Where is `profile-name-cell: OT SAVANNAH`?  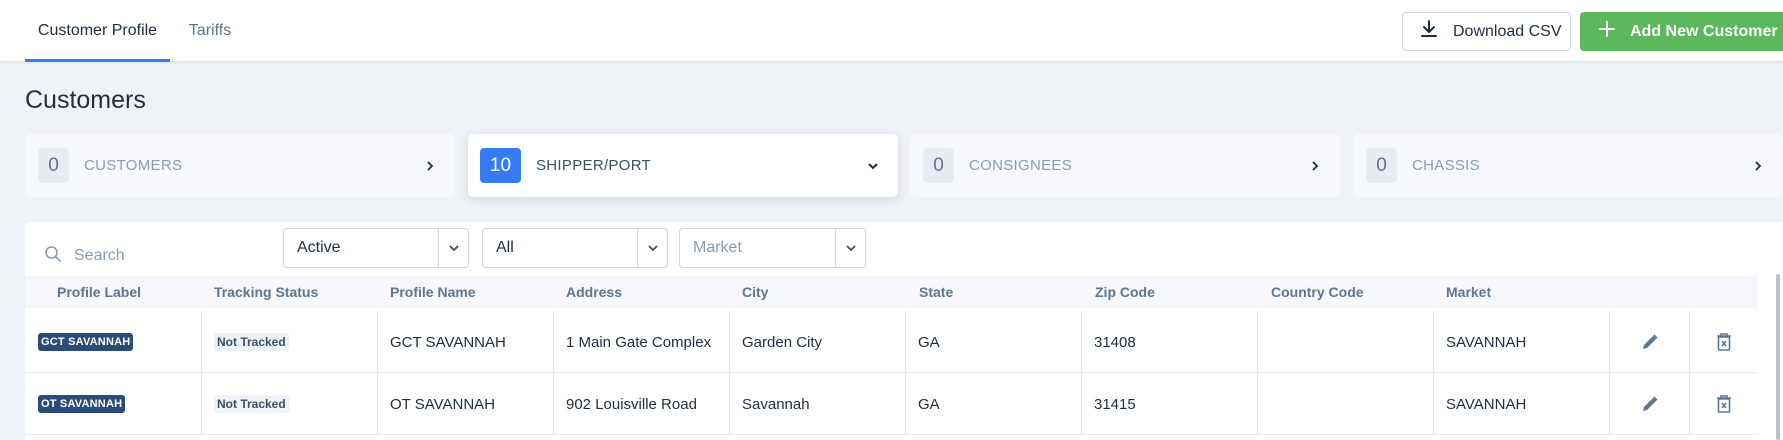
profile-name-cell: OT SAVANNAH is located at coordinates (465, 404).